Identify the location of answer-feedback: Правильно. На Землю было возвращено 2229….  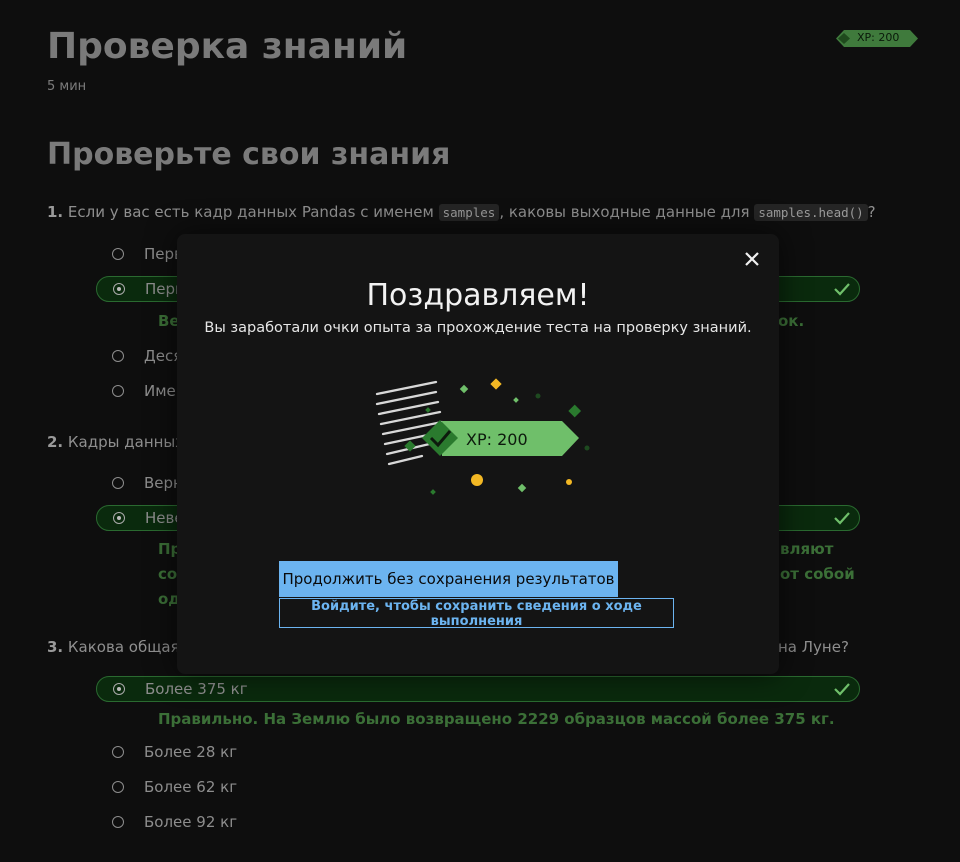
(496, 719).